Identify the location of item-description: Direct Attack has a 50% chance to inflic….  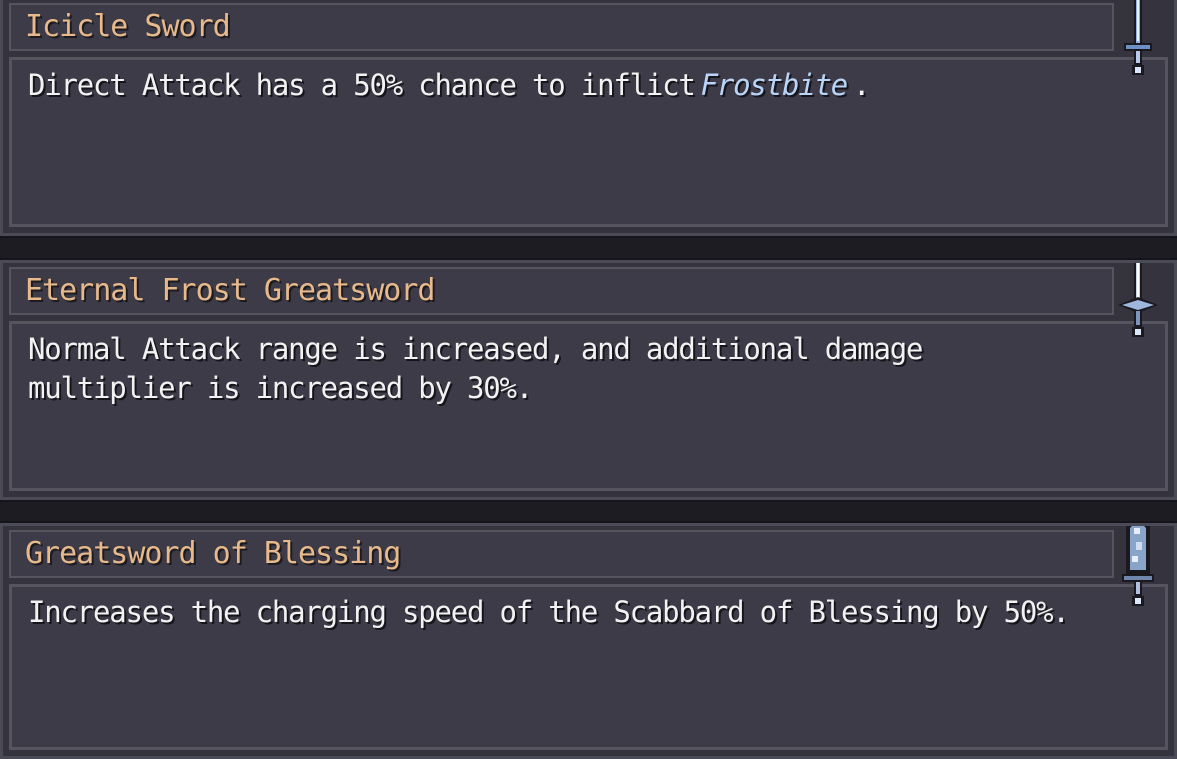
(556, 85).